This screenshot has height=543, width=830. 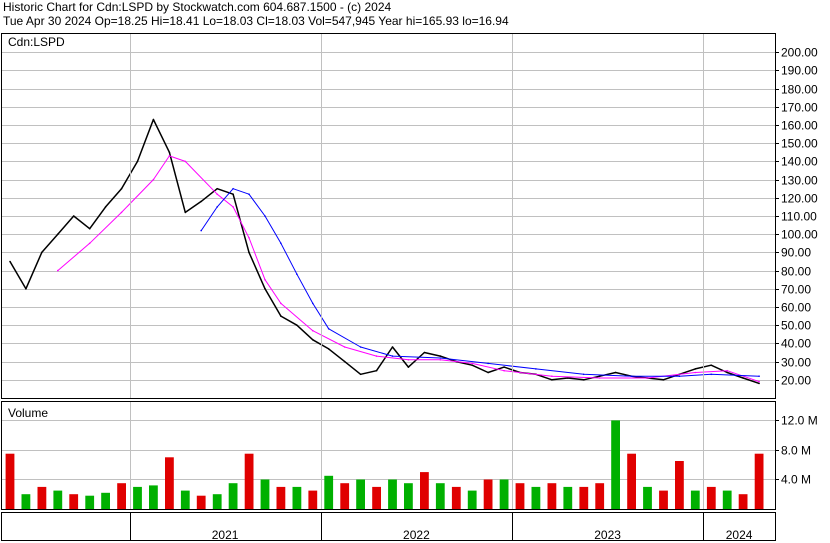 What do you see at coordinates (388, 526) in the screenshot?
I see `time-axis-frame` at bounding box center [388, 526].